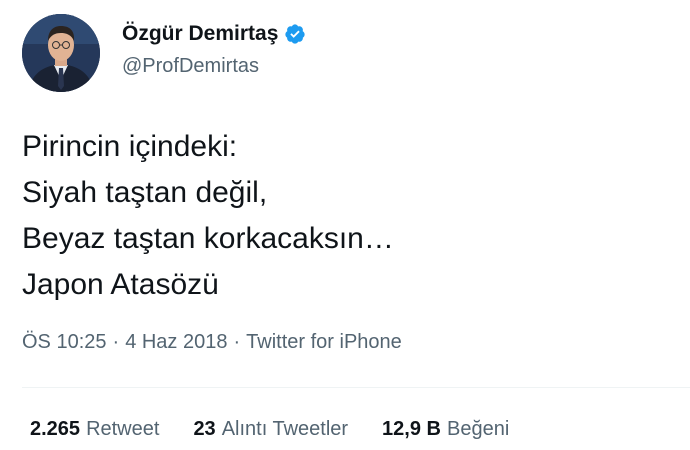 The width and height of the screenshot is (690, 450). I want to click on avatar, so click(61, 53).